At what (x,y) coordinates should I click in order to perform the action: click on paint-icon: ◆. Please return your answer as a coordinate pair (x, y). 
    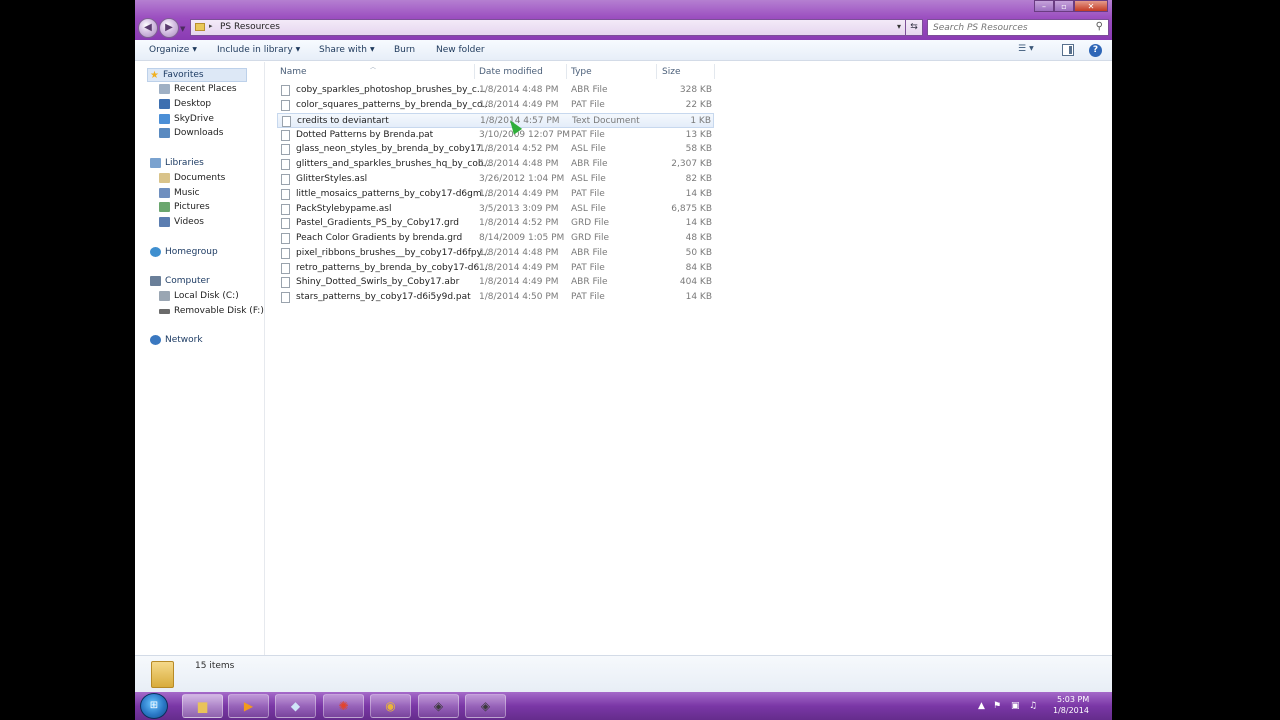
    Looking at the image, I should click on (295, 706).